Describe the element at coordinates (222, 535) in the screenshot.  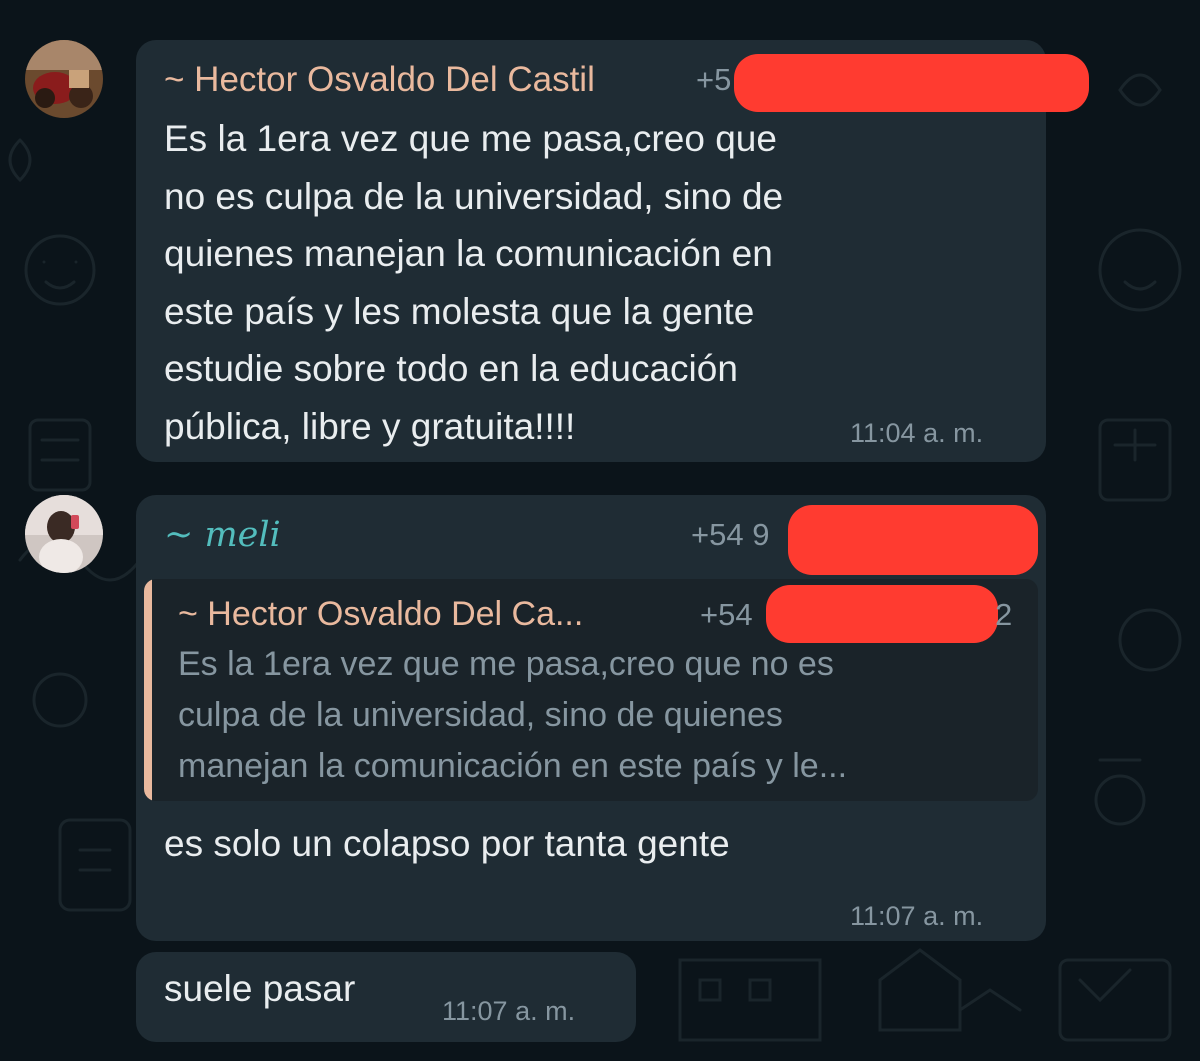
I see `sender-name: ~ meli` at that location.